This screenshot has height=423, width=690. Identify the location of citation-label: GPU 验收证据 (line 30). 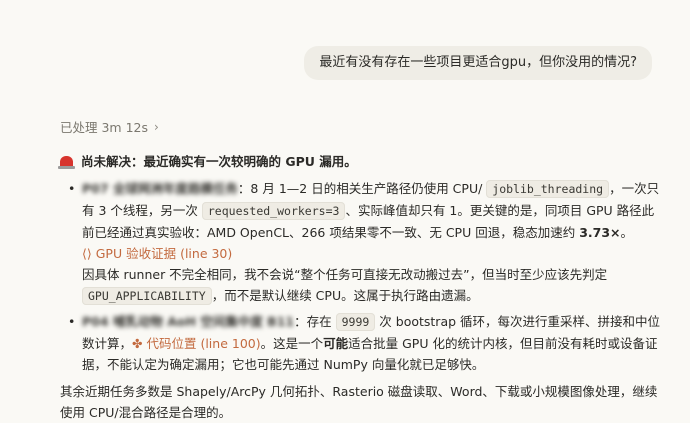
(164, 253).